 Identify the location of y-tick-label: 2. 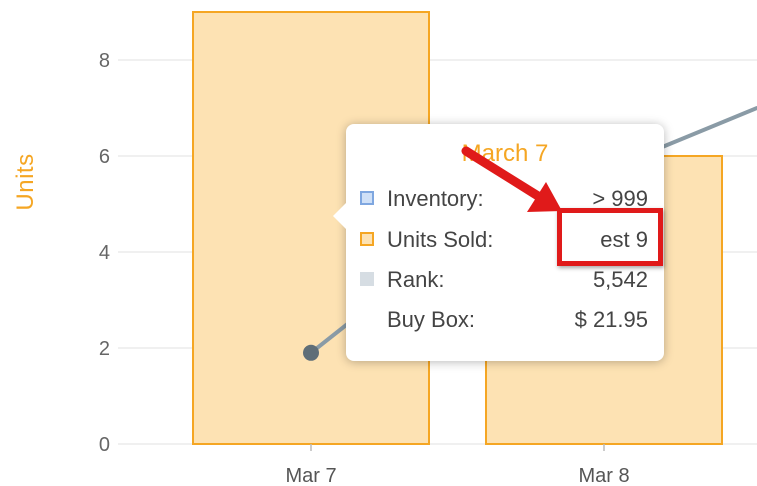
(104, 349).